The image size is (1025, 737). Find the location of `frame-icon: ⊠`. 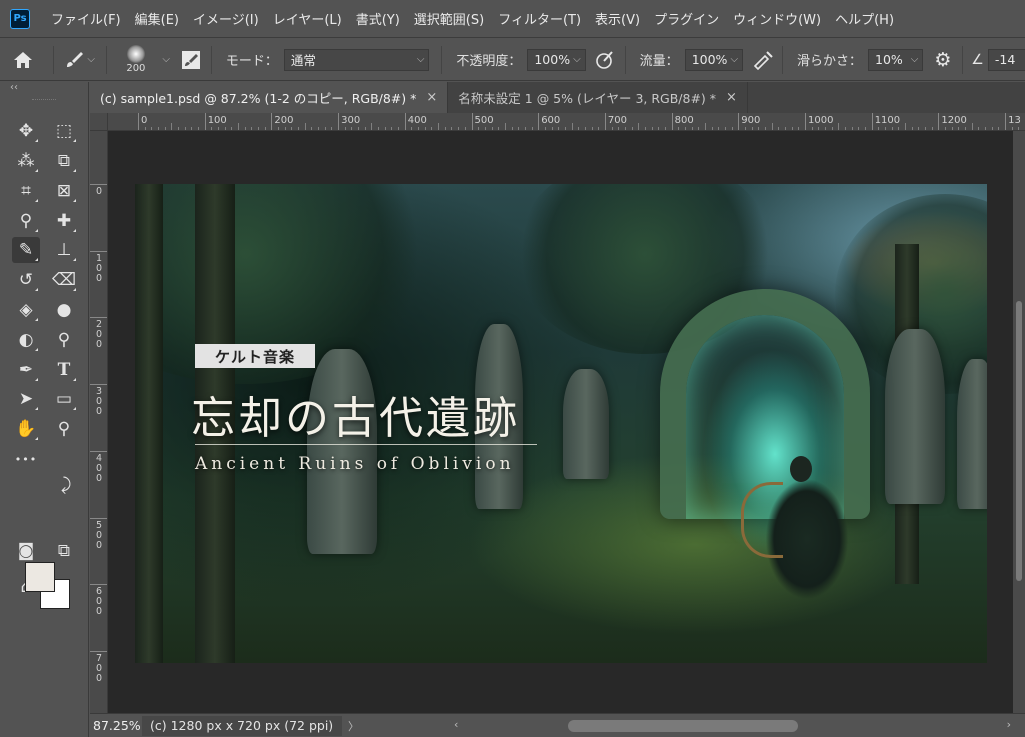

frame-icon: ⊠ is located at coordinates (64, 191).